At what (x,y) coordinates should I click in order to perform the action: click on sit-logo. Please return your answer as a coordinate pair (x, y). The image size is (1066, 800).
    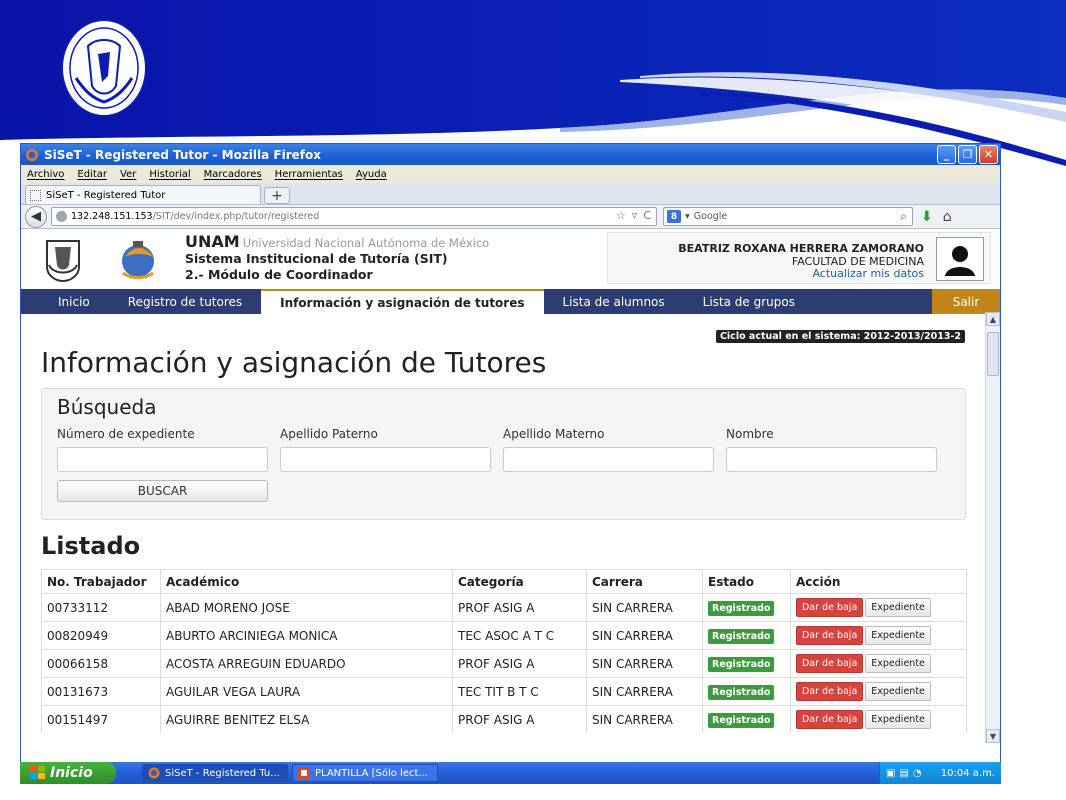
    Looking at the image, I should click on (138, 260).